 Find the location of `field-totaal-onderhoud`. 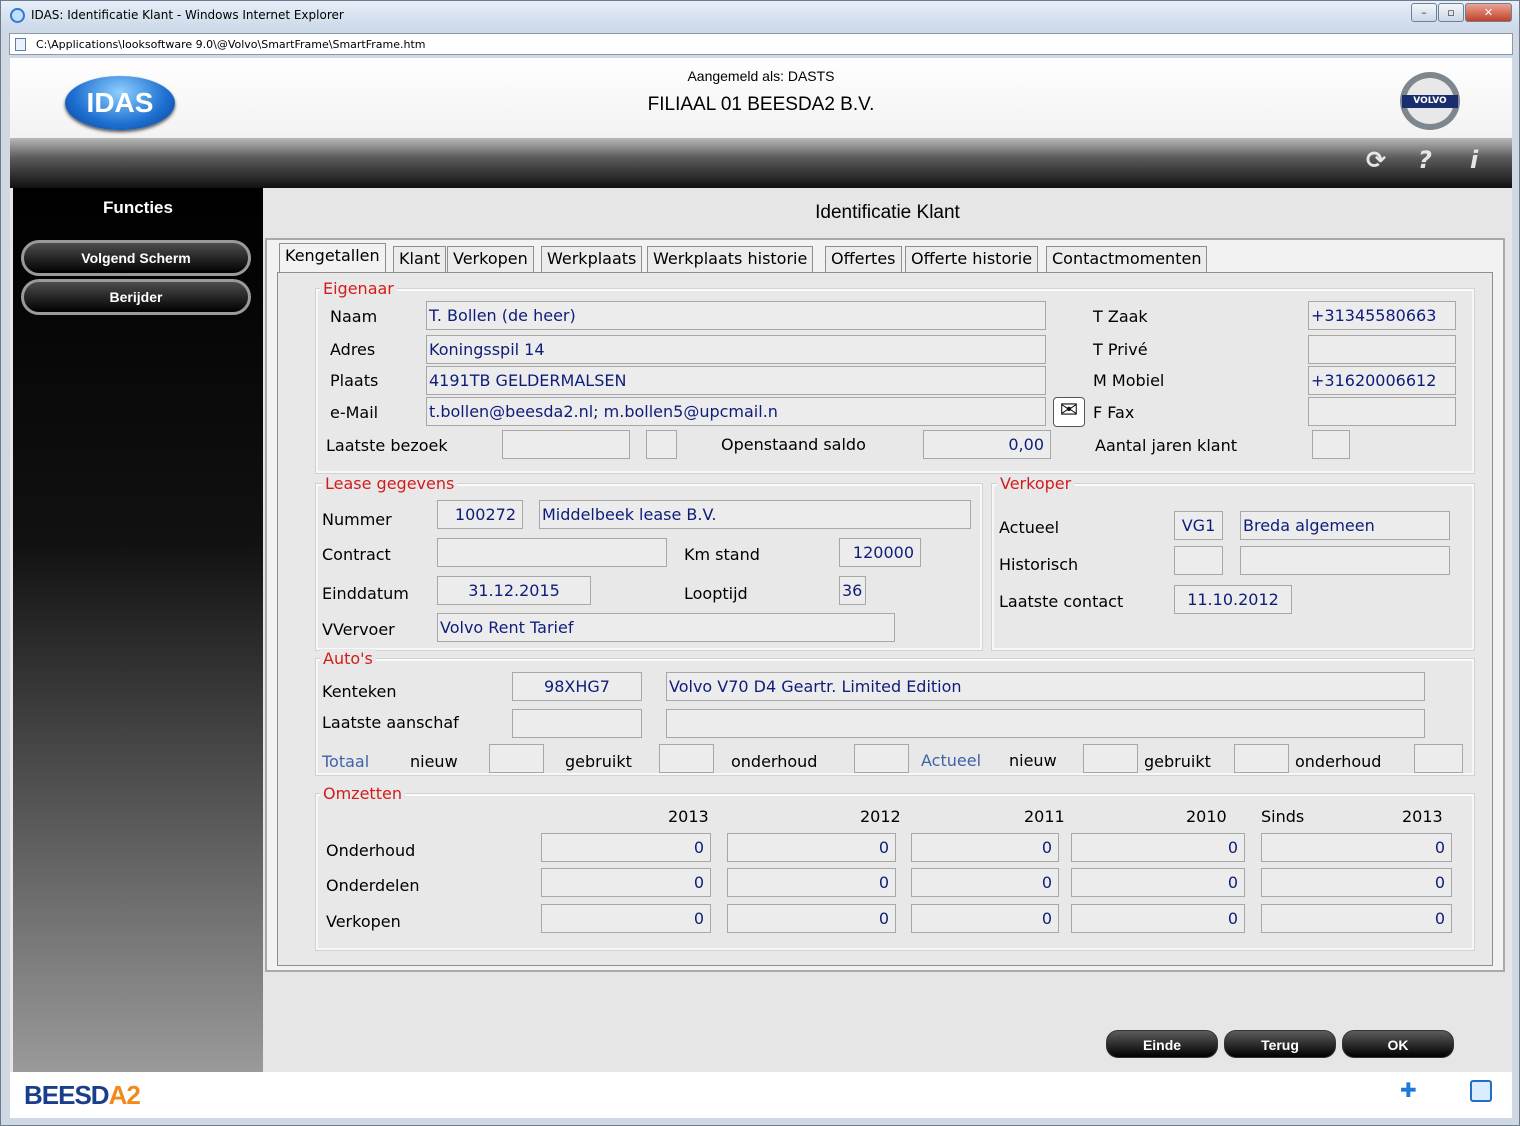

field-totaal-onderhoud is located at coordinates (881, 758).